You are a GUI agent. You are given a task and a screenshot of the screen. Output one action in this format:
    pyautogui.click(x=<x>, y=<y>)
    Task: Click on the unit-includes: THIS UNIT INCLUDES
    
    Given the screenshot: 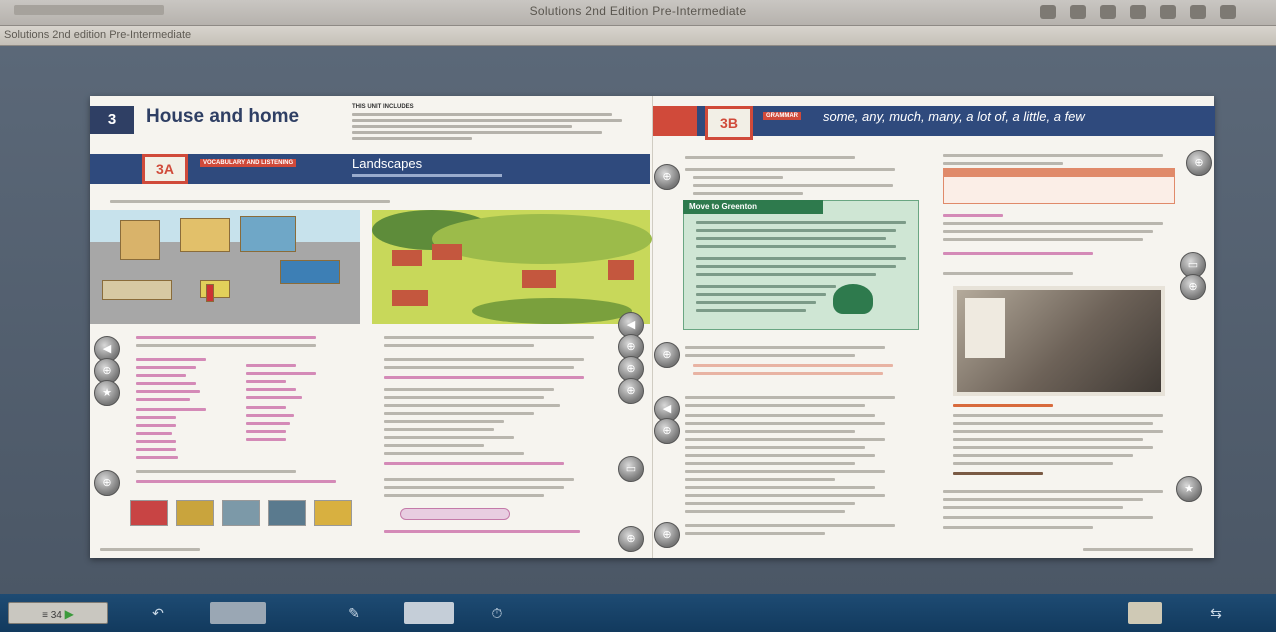 What is the action you would take?
    pyautogui.click(x=497, y=126)
    